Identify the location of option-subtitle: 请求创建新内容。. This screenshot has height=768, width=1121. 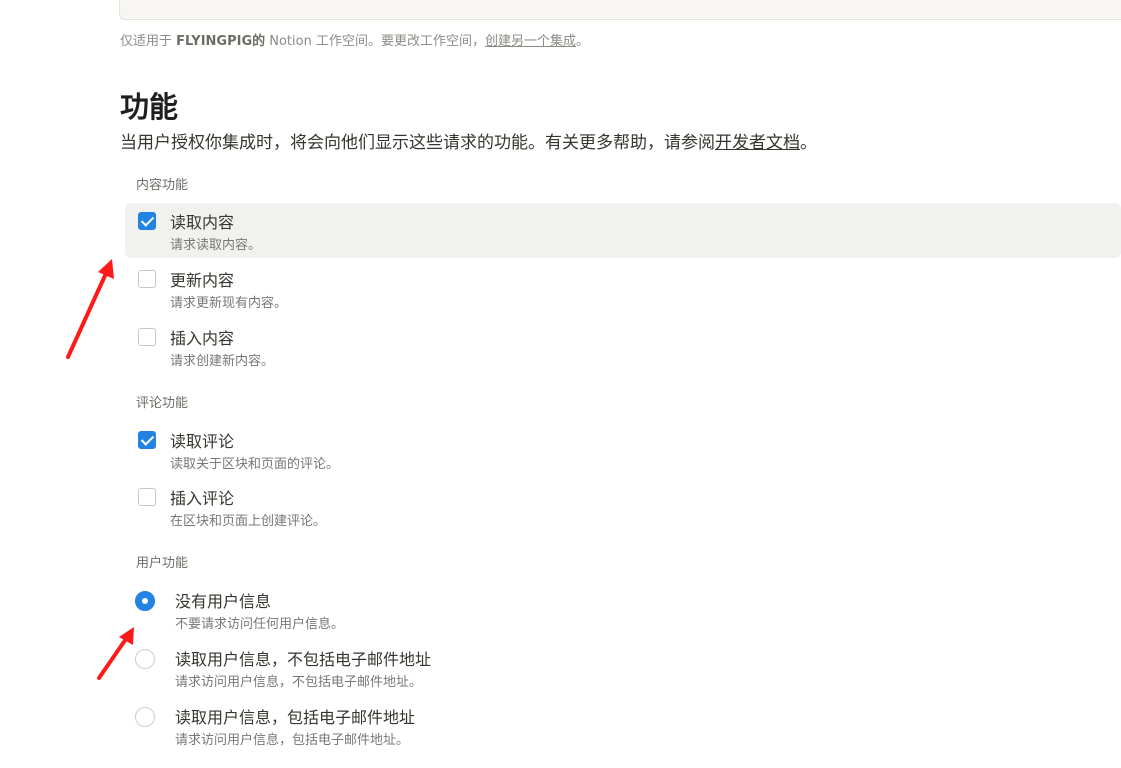
(222, 361).